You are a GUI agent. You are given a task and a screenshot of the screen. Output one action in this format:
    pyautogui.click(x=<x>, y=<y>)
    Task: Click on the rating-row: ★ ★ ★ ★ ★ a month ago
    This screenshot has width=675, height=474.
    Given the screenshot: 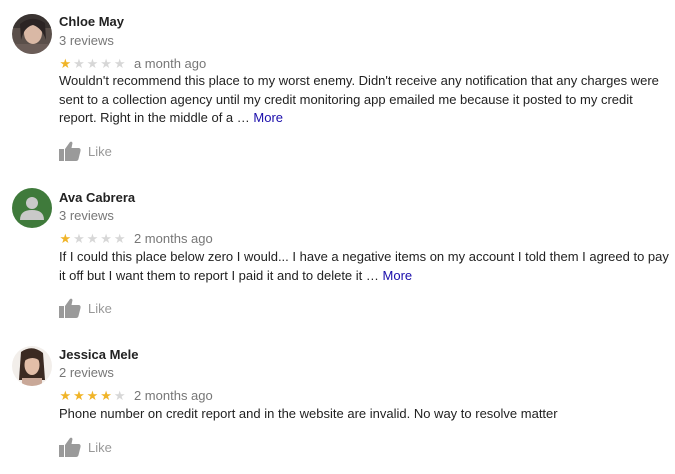 What is the action you would take?
    pyautogui.click(x=132, y=63)
    